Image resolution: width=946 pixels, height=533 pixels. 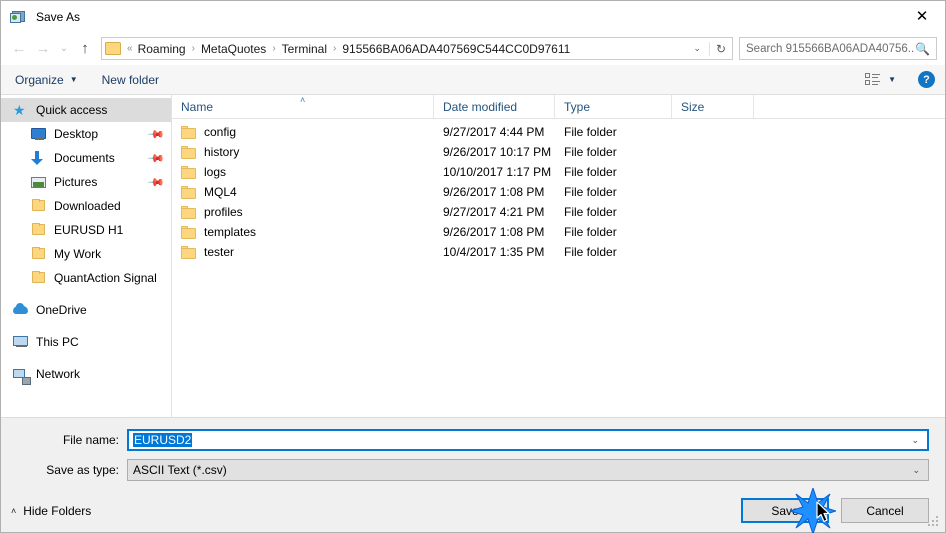 What do you see at coordinates (163, 440) in the screenshot?
I see `filename-value: EURUSD2` at bounding box center [163, 440].